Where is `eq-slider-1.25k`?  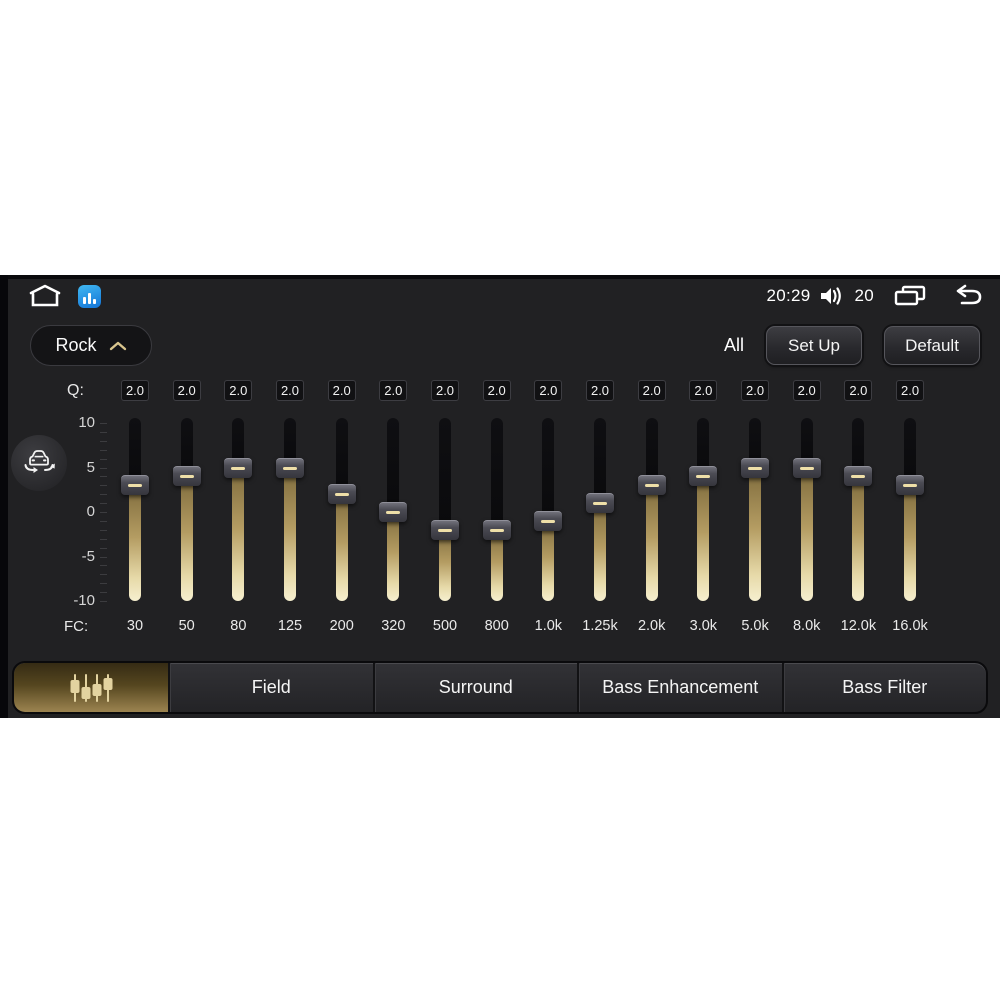 eq-slider-1.25k is located at coordinates (600, 514).